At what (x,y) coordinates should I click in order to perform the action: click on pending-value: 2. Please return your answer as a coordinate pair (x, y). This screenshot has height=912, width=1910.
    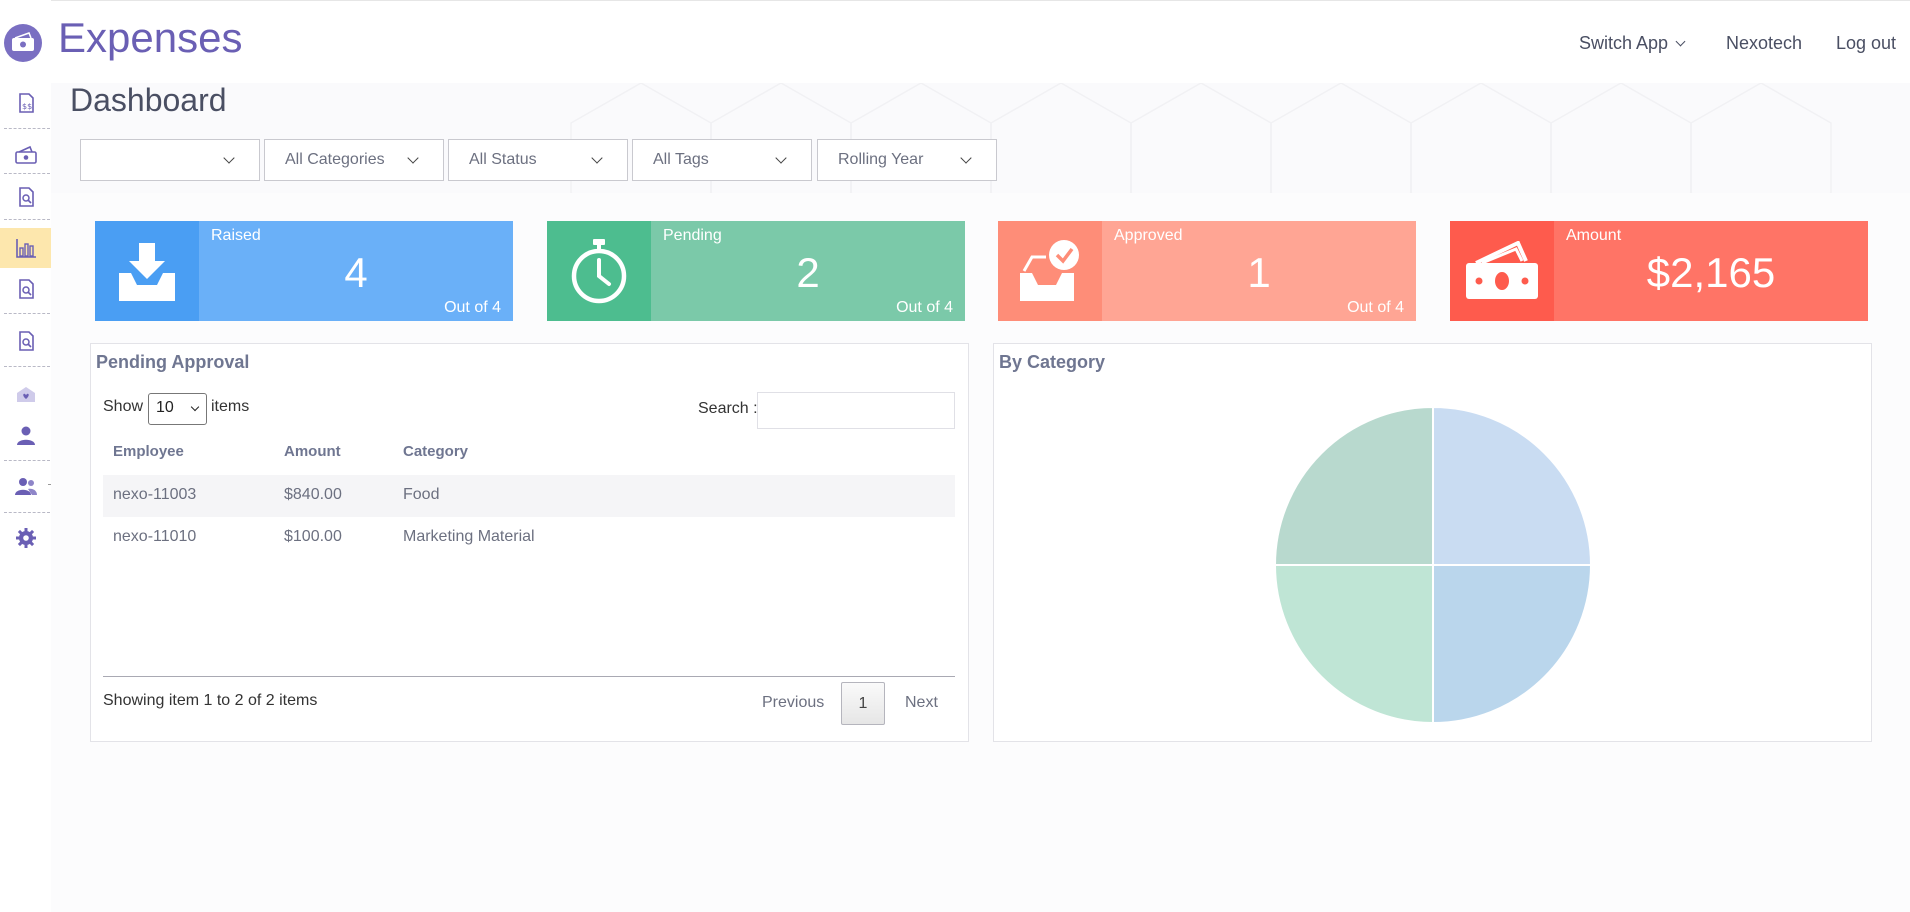
    Looking at the image, I should click on (808, 272).